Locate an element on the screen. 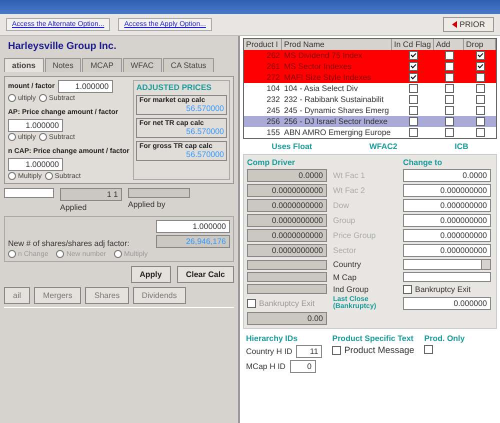 This screenshot has height=423, width=500. table-row: 256 256 - DJ Israel Sector Indexe is located at coordinates (370, 121).